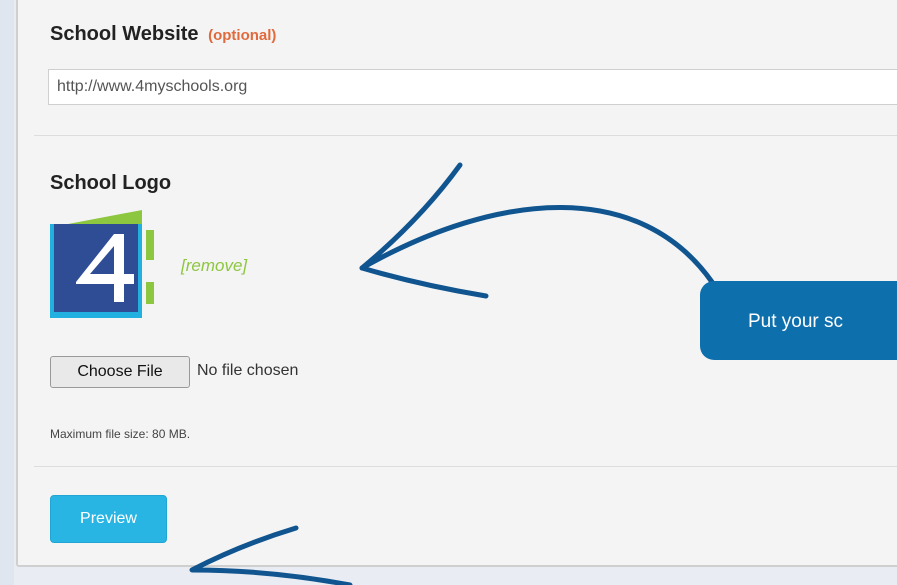 Image resolution: width=897 pixels, height=585 pixels. Describe the element at coordinates (424, 230) in the screenshot. I see `annotation-arrowhead-logo` at that location.